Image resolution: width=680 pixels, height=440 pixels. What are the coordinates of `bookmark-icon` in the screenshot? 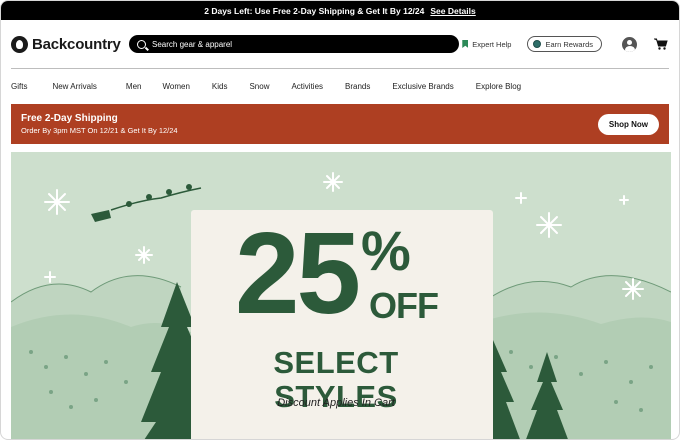 It's located at (465, 44).